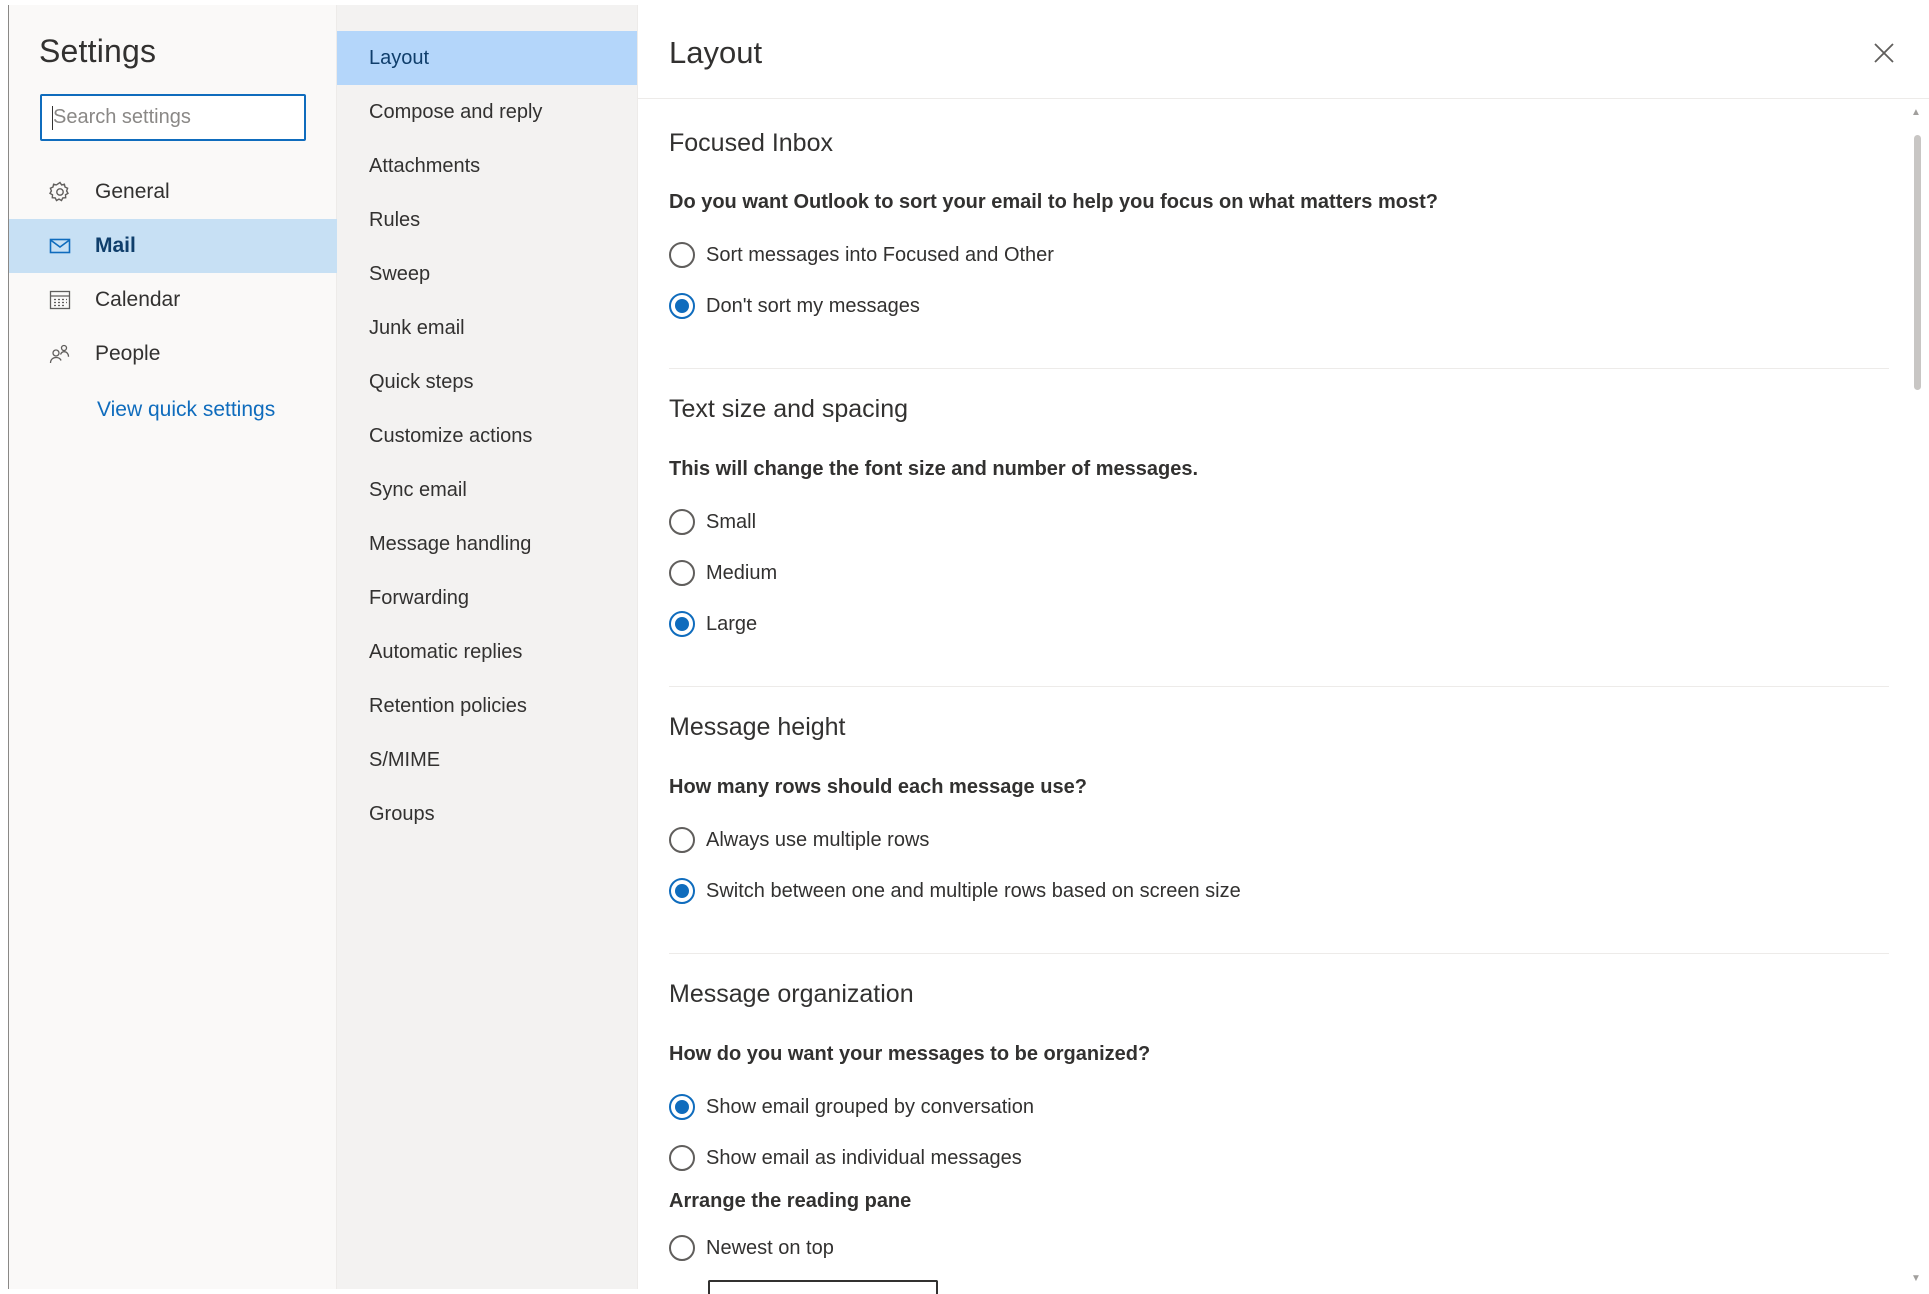 The width and height of the screenshot is (1929, 1294). What do you see at coordinates (60, 300) in the screenshot?
I see `calendar-icon` at bounding box center [60, 300].